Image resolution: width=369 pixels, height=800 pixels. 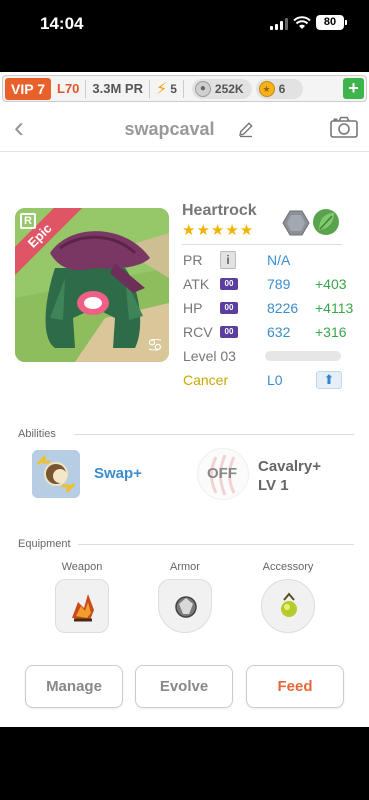 I want to click on pet-name: swapcaval, so click(x=169, y=129).